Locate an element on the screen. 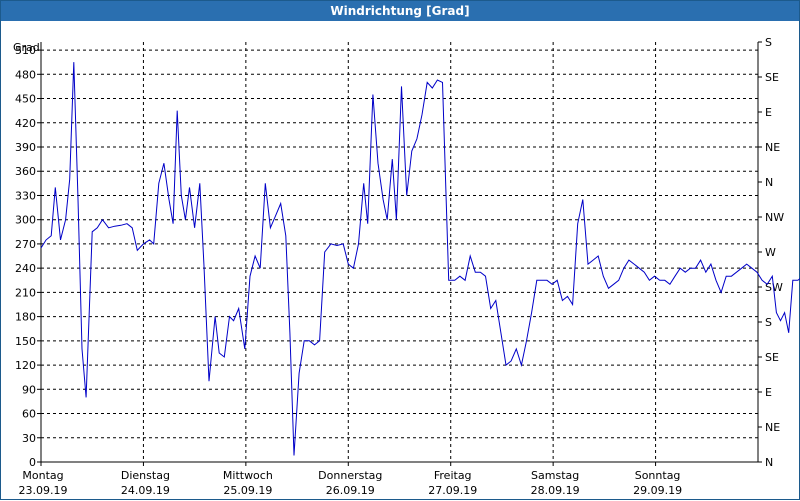 This screenshot has height=501, width=800. x-tick-label-date: 25.09.19 is located at coordinates (247, 490).